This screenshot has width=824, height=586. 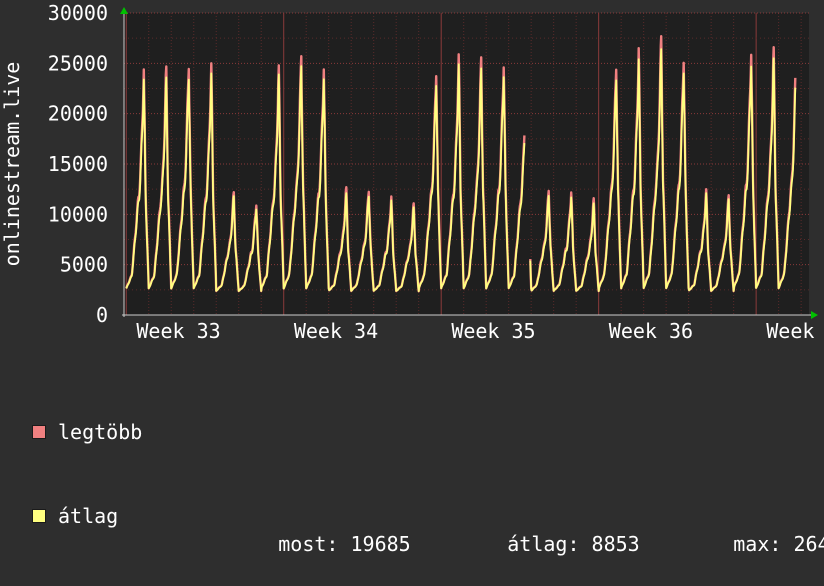 What do you see at coordinates (428, 529) in the screenshot?
I see `legend-item-avg: átlag most: 19685 átlag: 8853 max: 26459` at bounding box center [428, 529].